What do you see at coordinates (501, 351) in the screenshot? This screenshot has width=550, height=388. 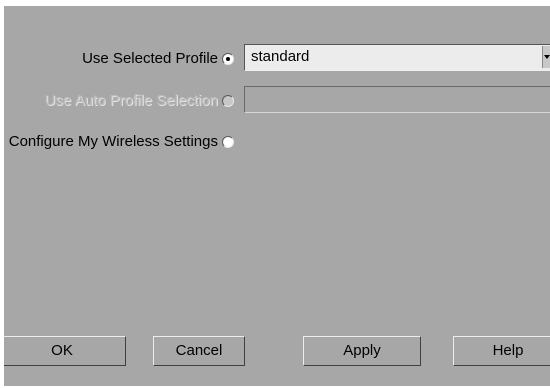 I see `help-button: Help` at bounding box center [501, 351].